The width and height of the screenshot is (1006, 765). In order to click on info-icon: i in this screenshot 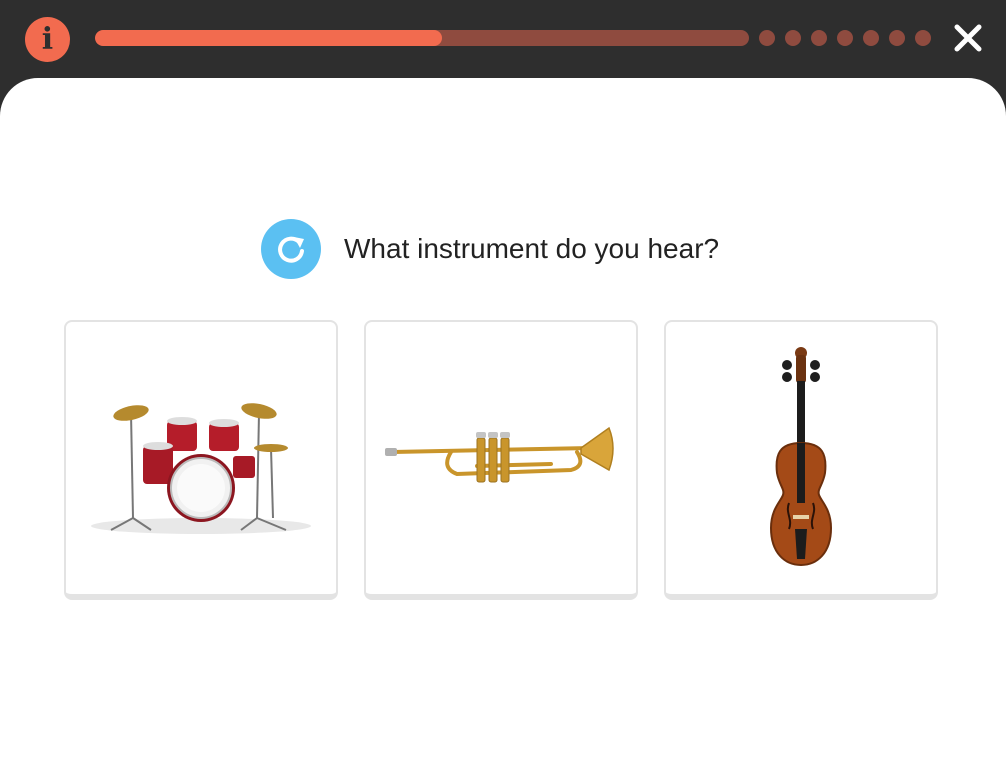, I will do `click(47, 39)`.